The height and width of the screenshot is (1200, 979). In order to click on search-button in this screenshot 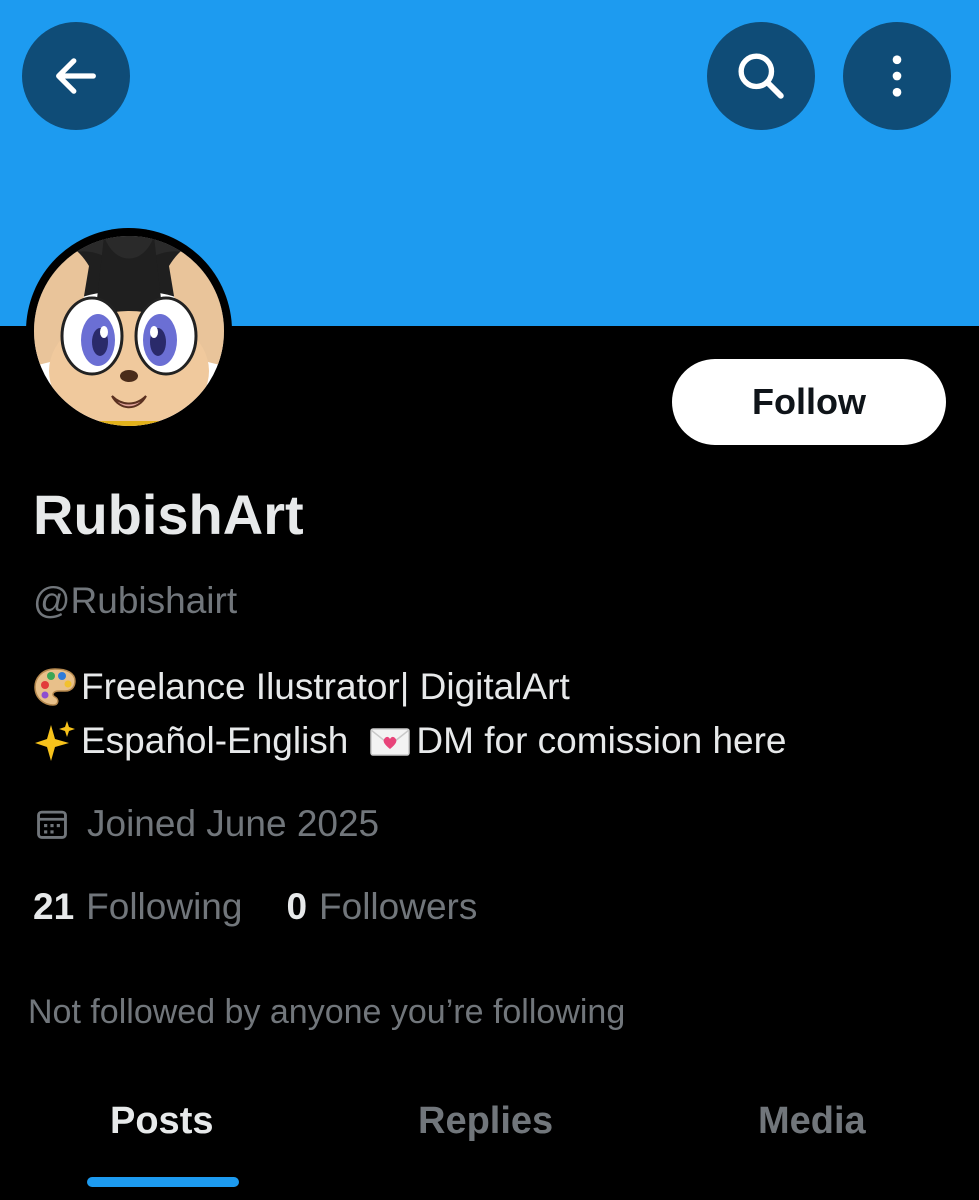, I will do `click(761, 76)`.